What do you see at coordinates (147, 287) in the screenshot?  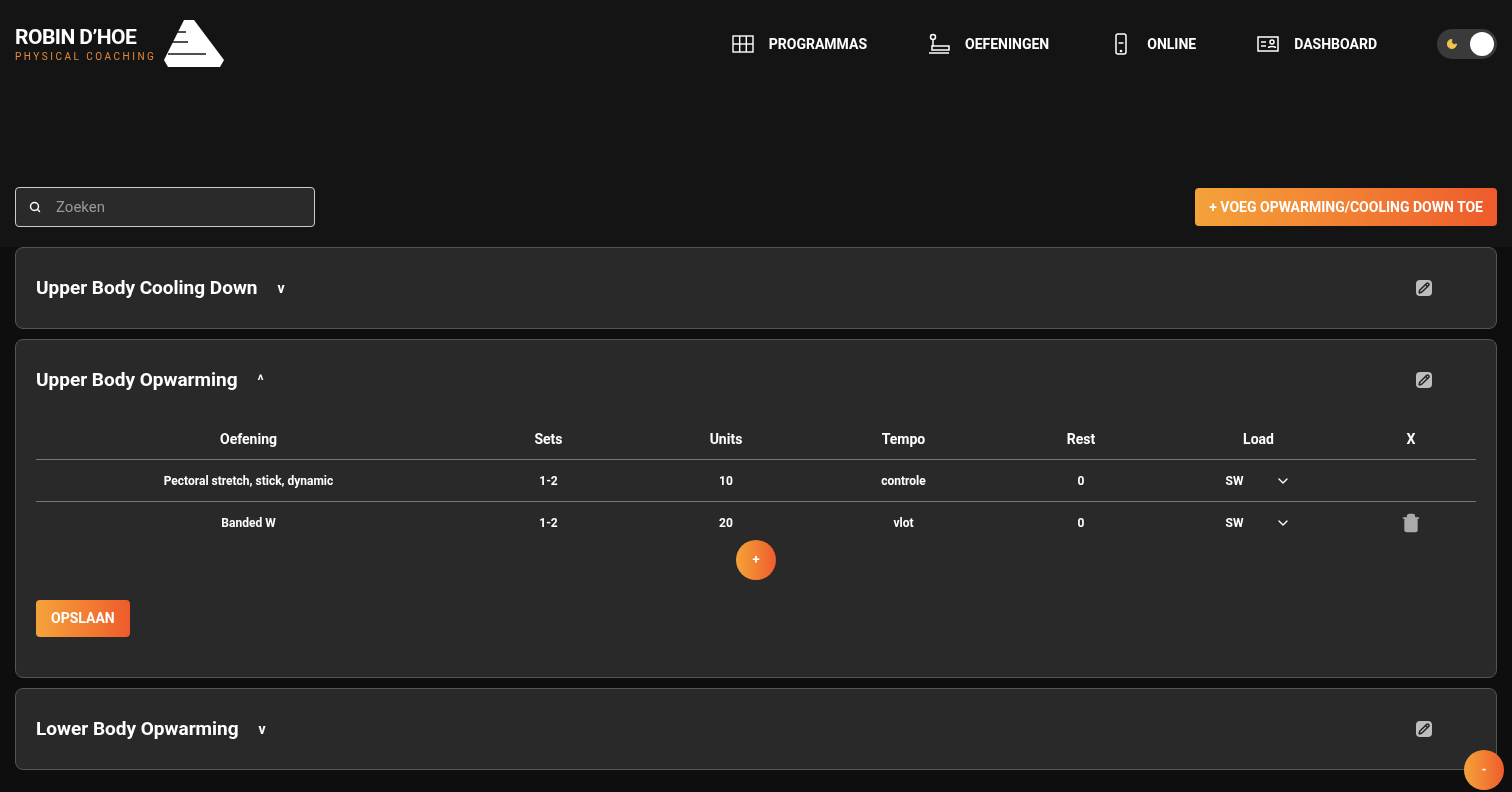 I see `section-title: Upper Body Cooling Down` at bounding box center [147, 287].